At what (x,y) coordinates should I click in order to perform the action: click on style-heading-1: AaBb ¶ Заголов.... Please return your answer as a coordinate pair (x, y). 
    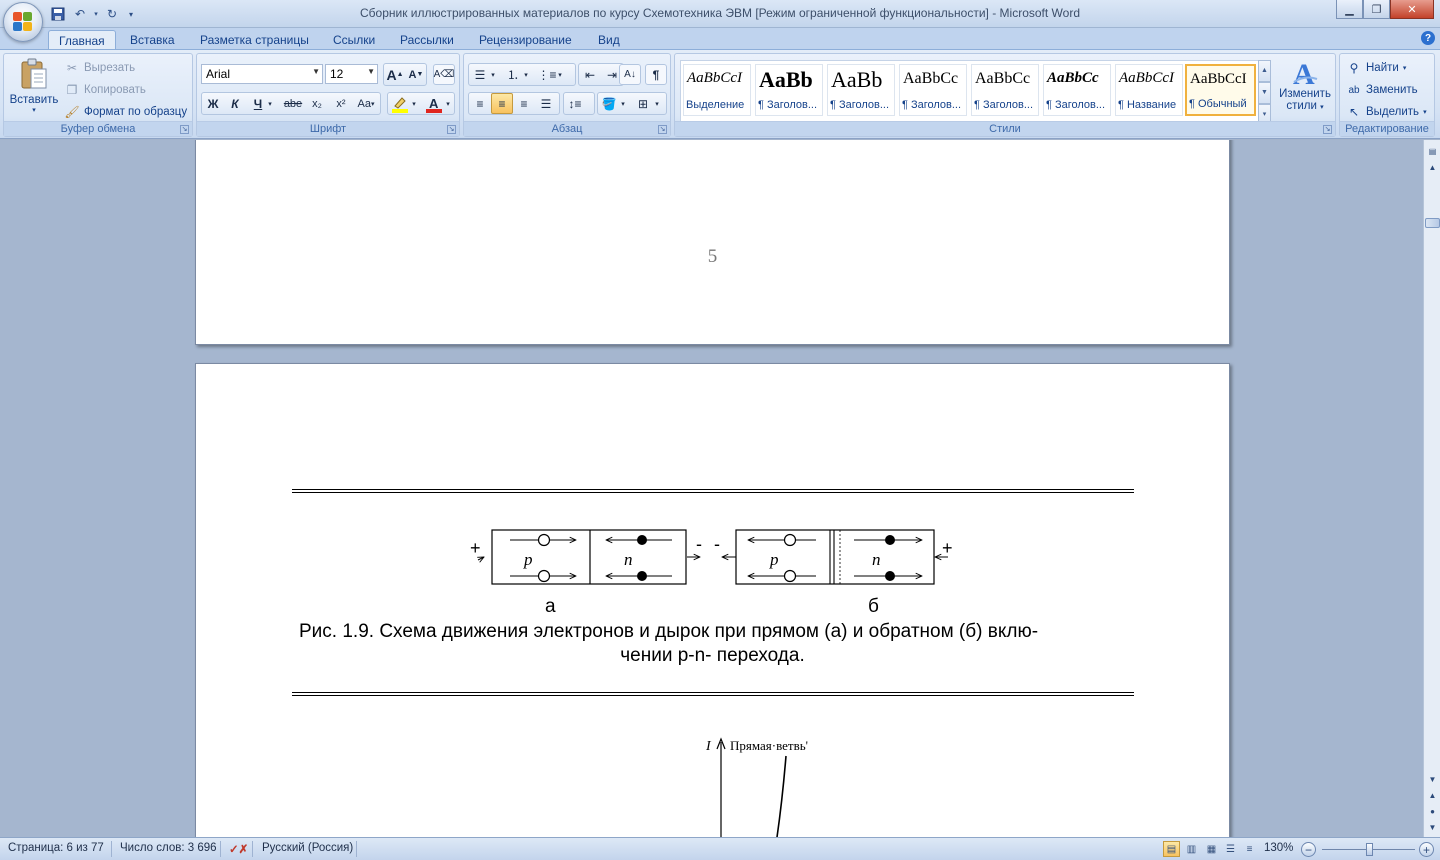
    Looking at the image, I should click on (789, 90).